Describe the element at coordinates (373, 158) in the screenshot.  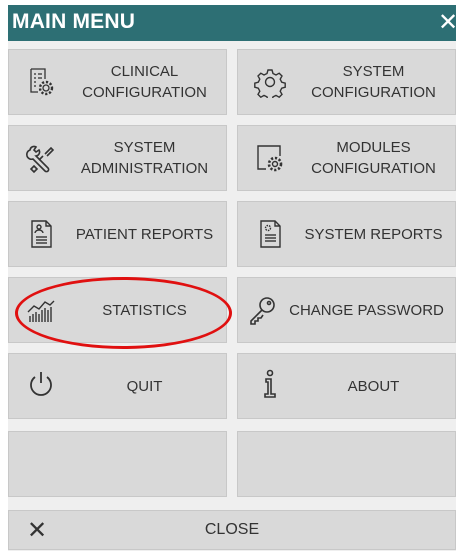
I see `modules-configuration-label: MODULES CONFIGURATION` at that location.